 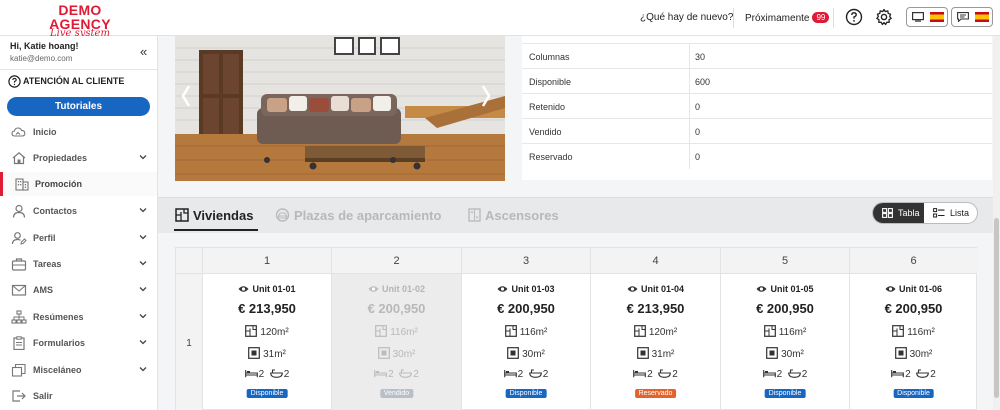 I want to click on detail-value: 0, so click(x=698, y=132).